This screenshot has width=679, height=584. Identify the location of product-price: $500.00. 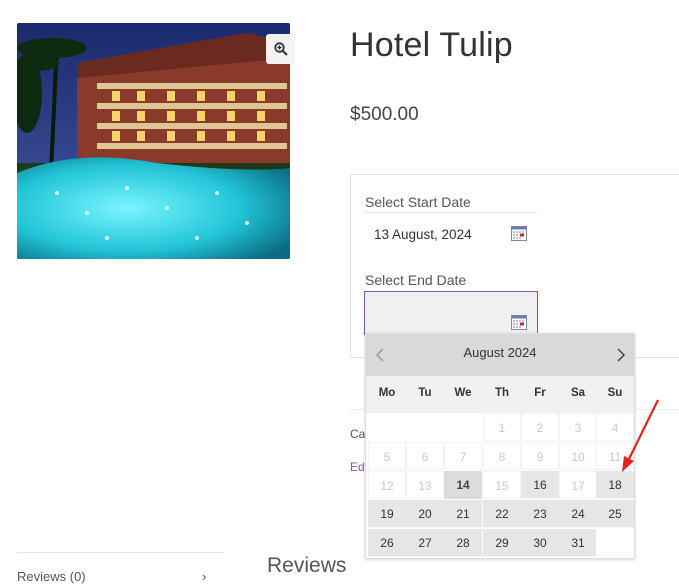
(384, 114).